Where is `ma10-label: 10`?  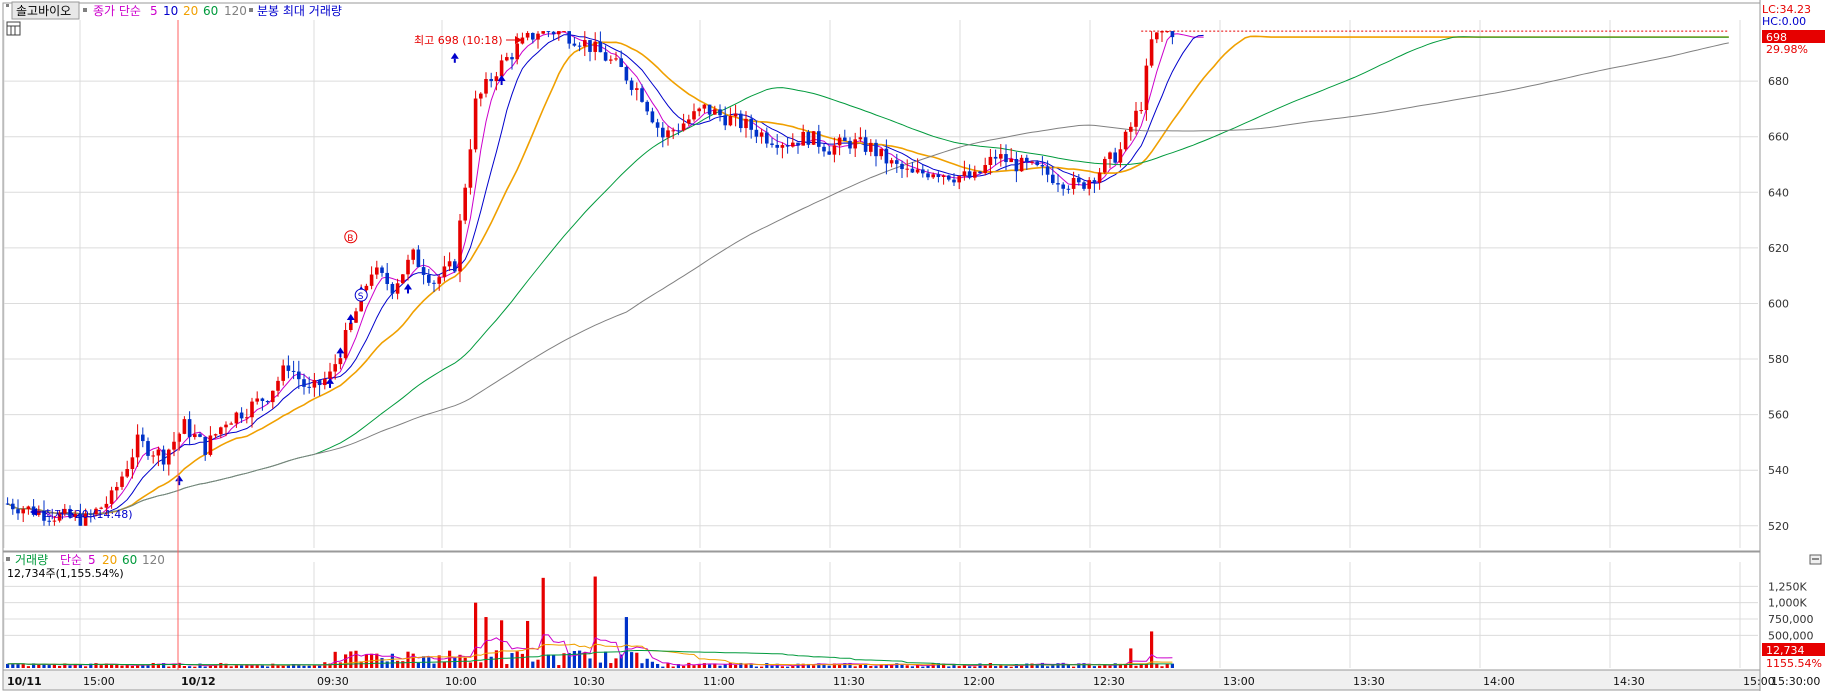 ma10-label: 10 is located at coordinates (170, 11).